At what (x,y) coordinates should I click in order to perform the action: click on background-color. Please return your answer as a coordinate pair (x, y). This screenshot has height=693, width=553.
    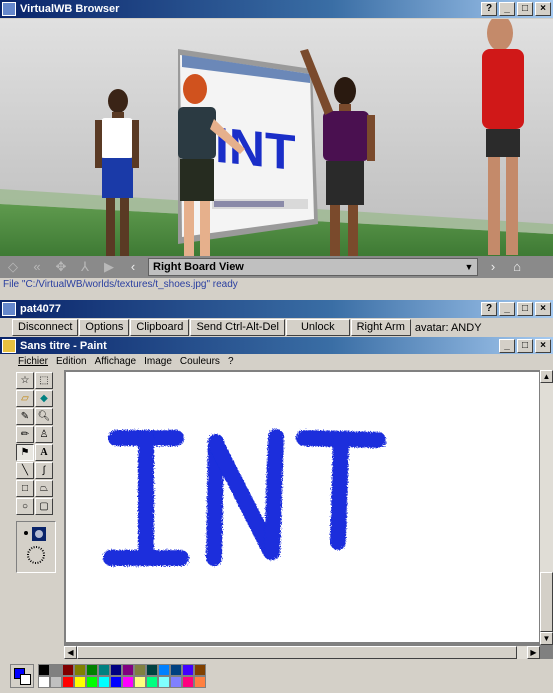
    Looking at the image, I should click on (25, 679).